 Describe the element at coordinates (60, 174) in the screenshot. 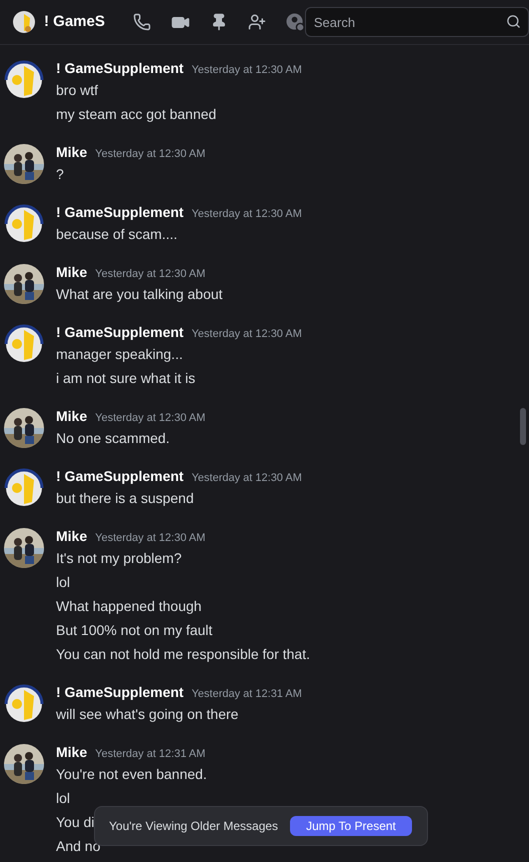

I see `message-text: ?` at that location.